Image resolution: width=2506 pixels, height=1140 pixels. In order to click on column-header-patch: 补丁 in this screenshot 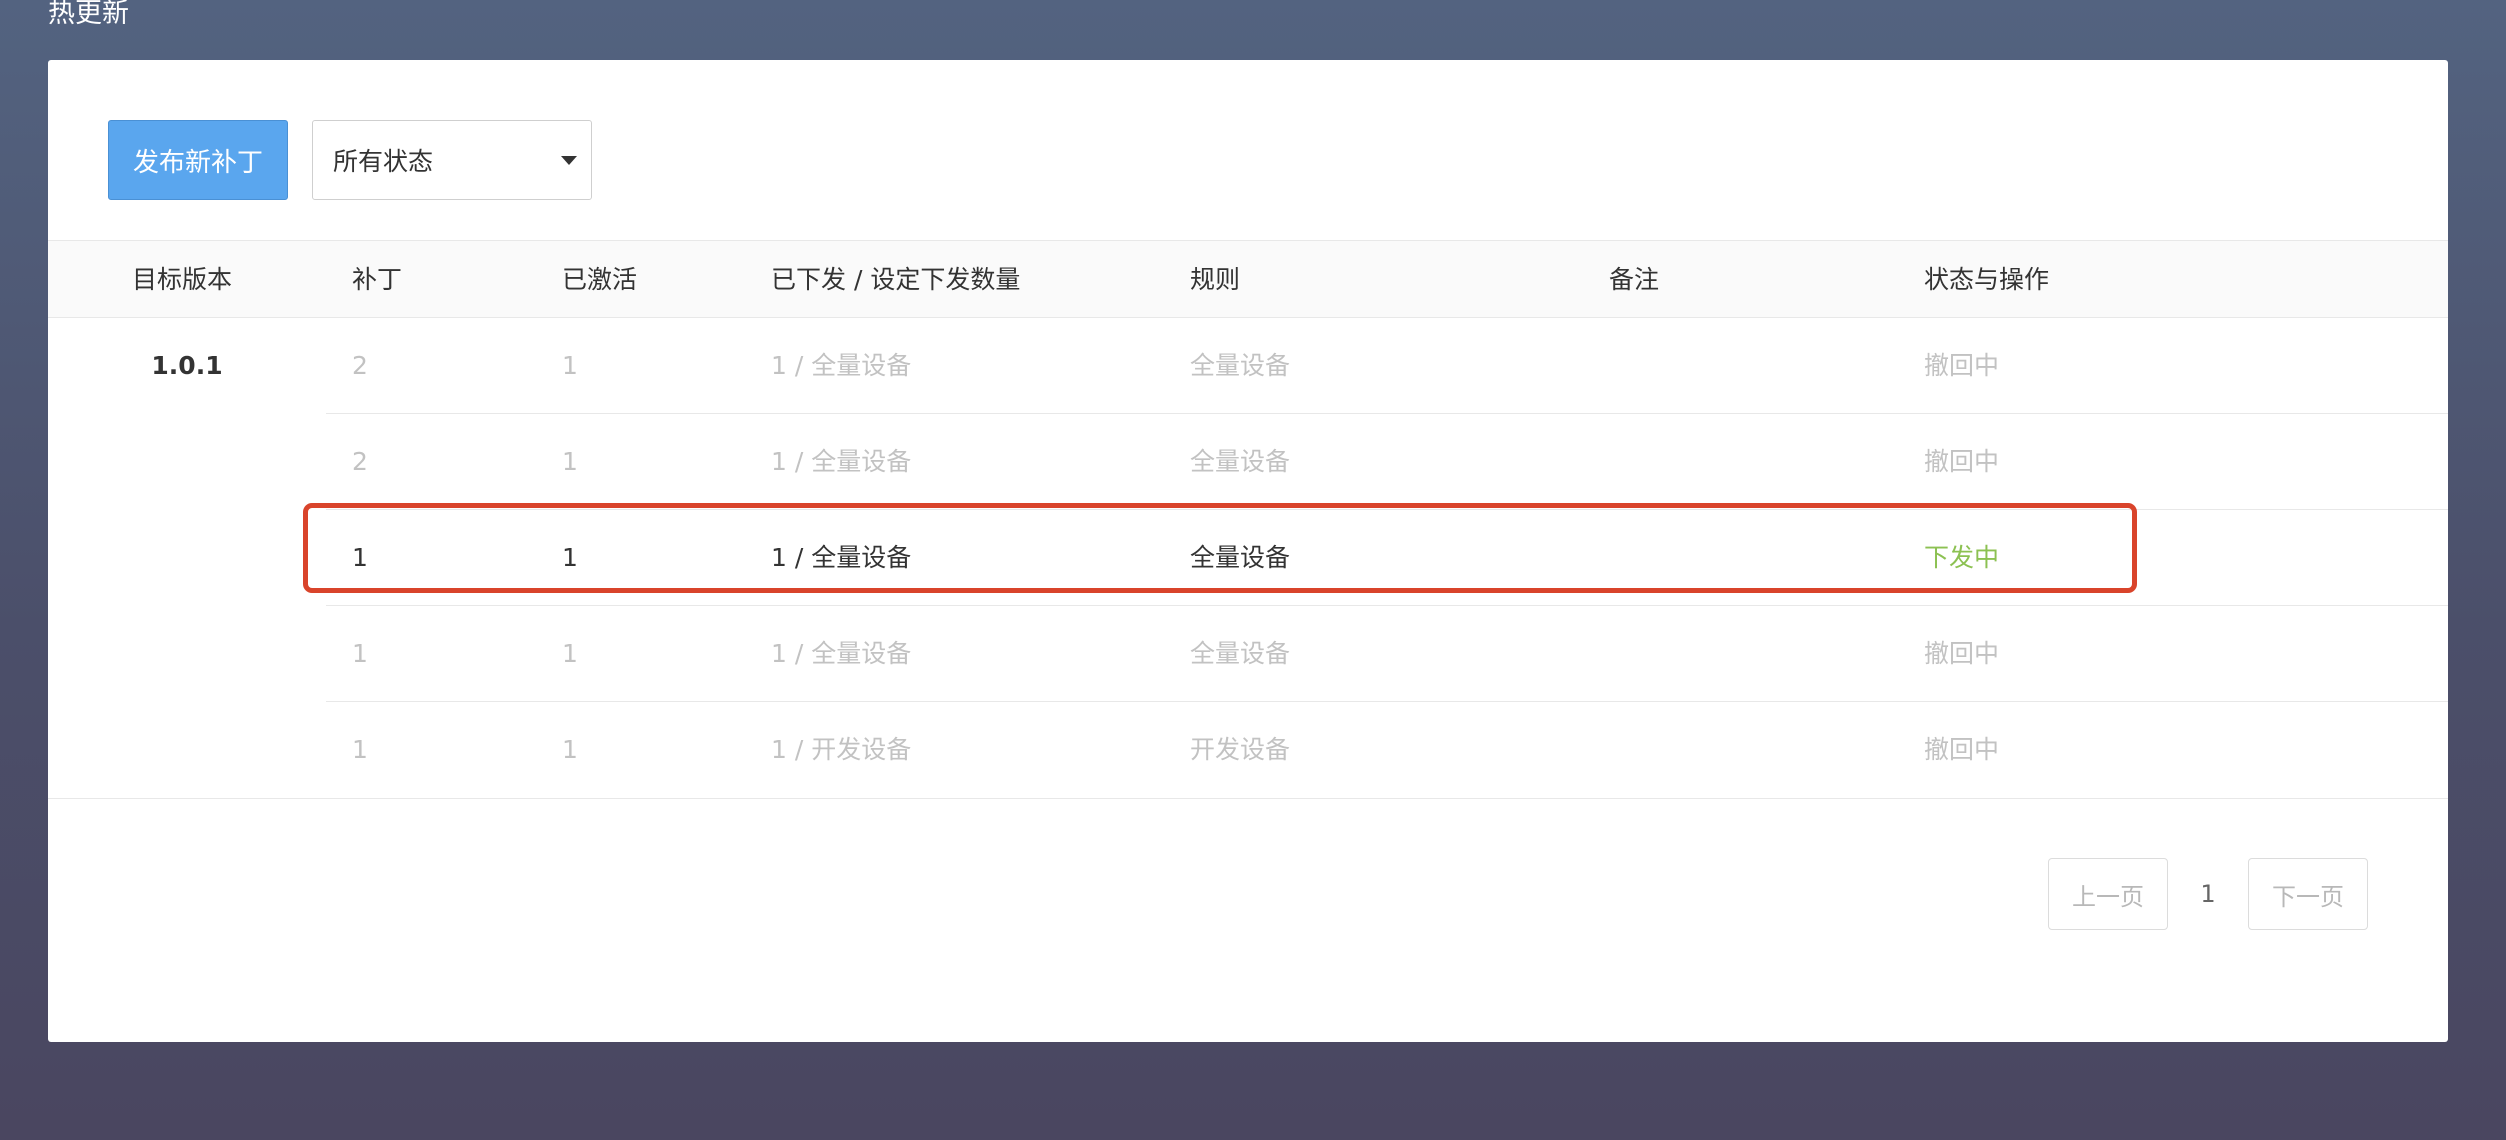, I will do `click(377, 279)`.